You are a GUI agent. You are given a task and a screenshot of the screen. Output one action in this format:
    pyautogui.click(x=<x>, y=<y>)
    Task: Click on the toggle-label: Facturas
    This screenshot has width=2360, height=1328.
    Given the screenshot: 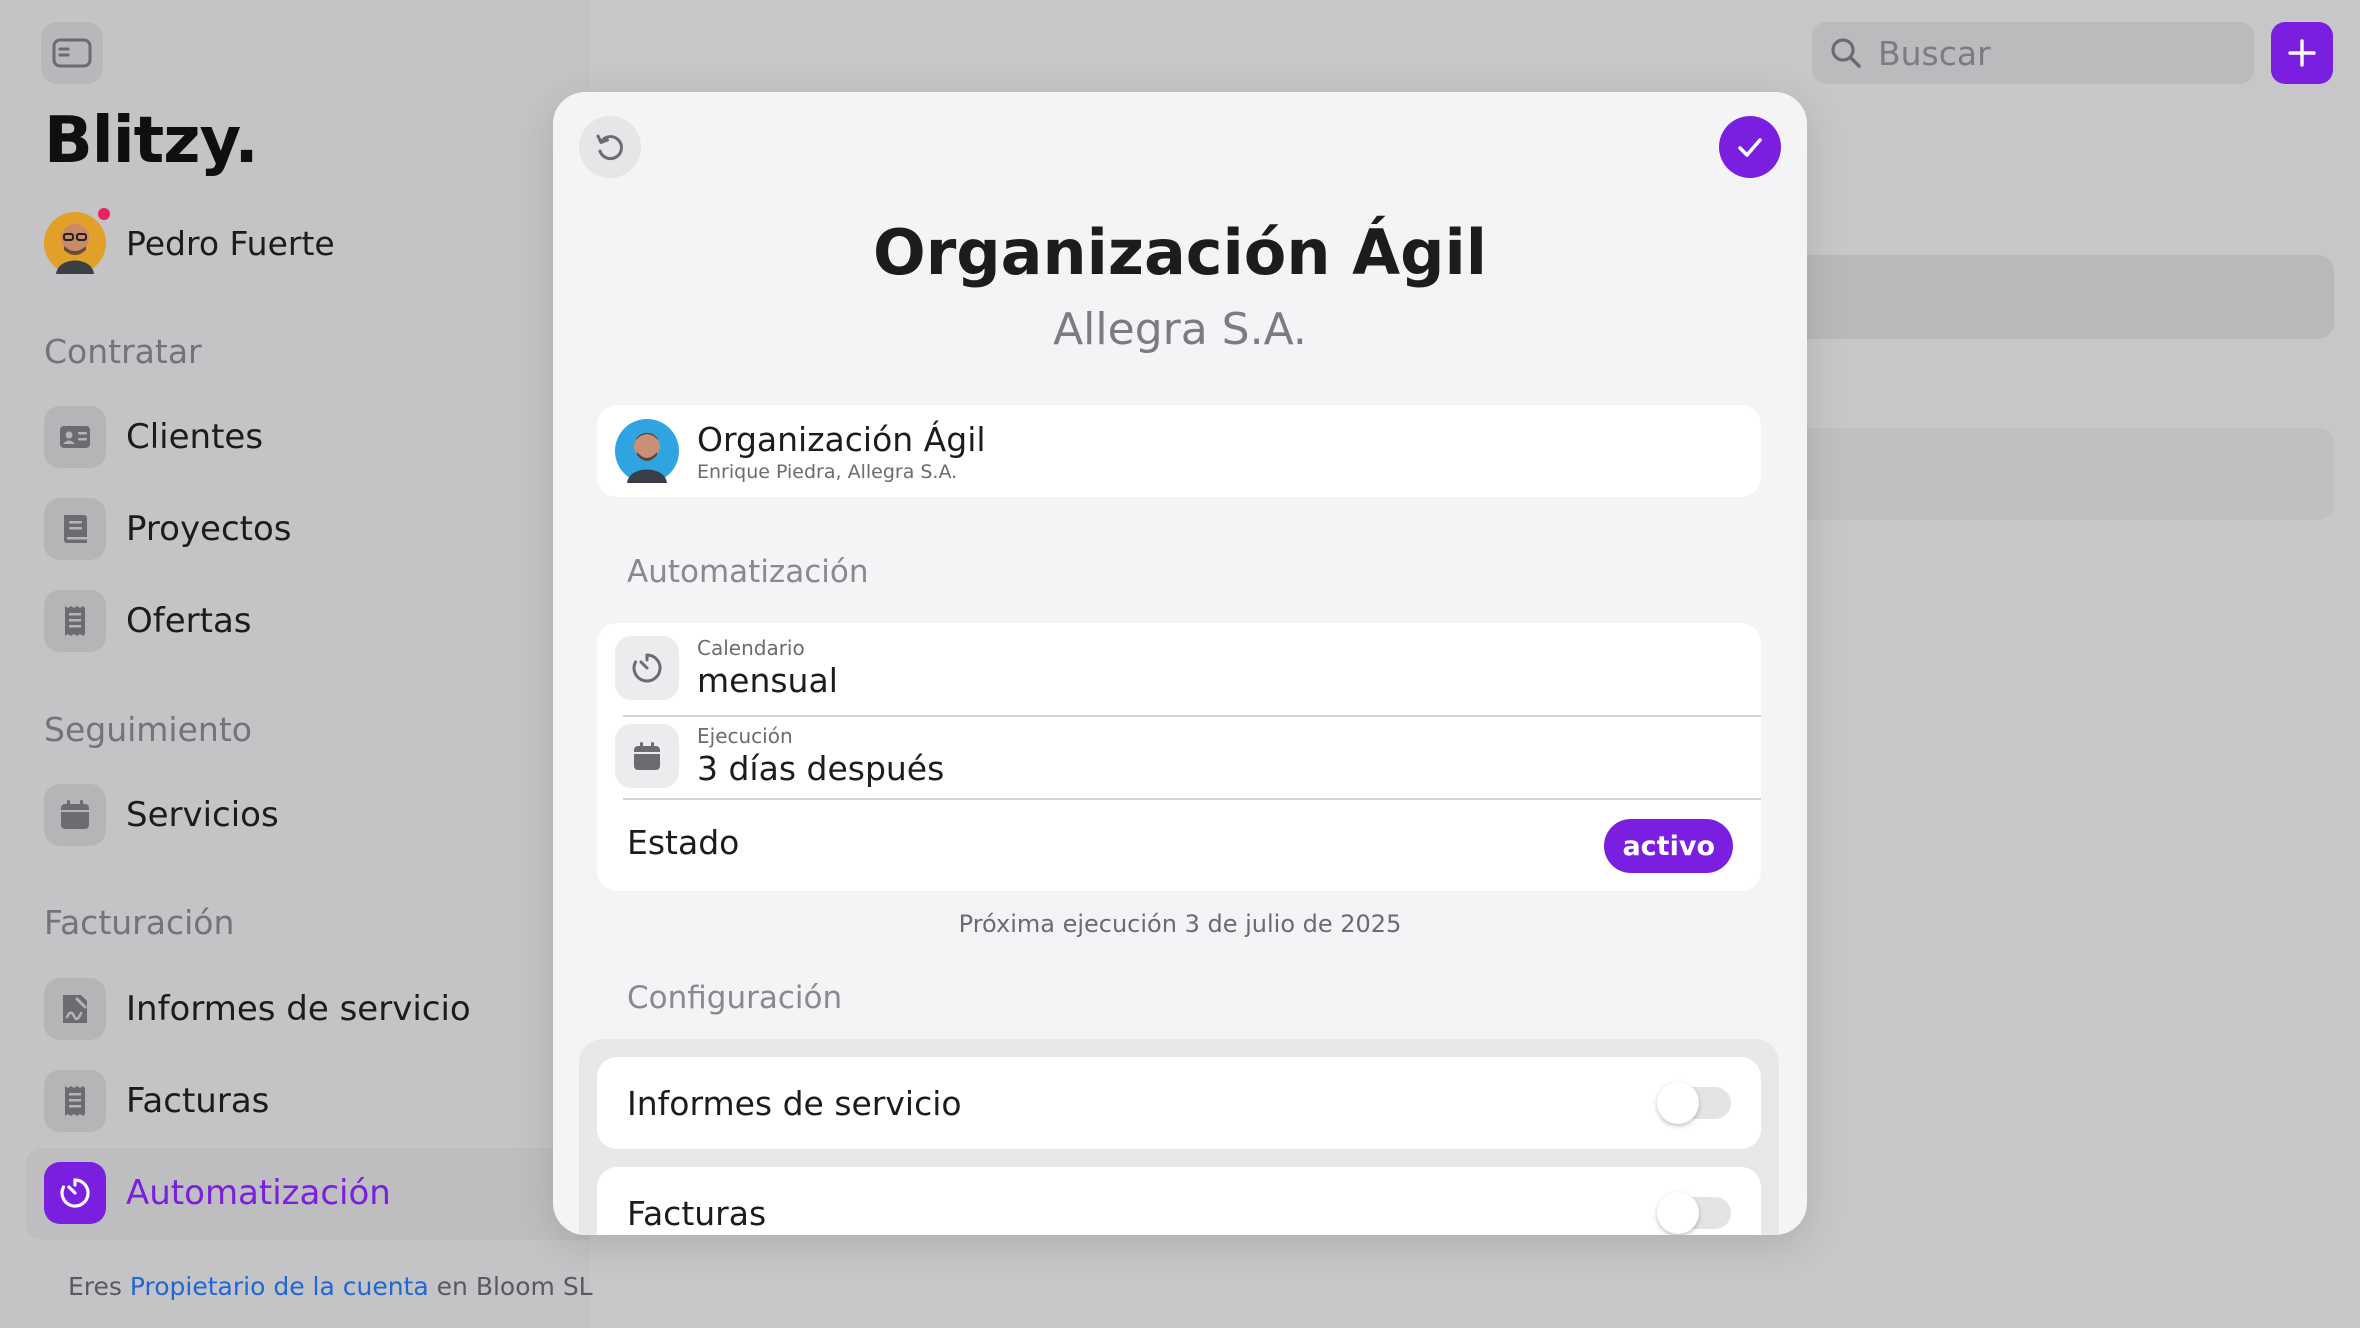 What is the action you would take?
    pyautogui.click(x=697, y=1213)
    